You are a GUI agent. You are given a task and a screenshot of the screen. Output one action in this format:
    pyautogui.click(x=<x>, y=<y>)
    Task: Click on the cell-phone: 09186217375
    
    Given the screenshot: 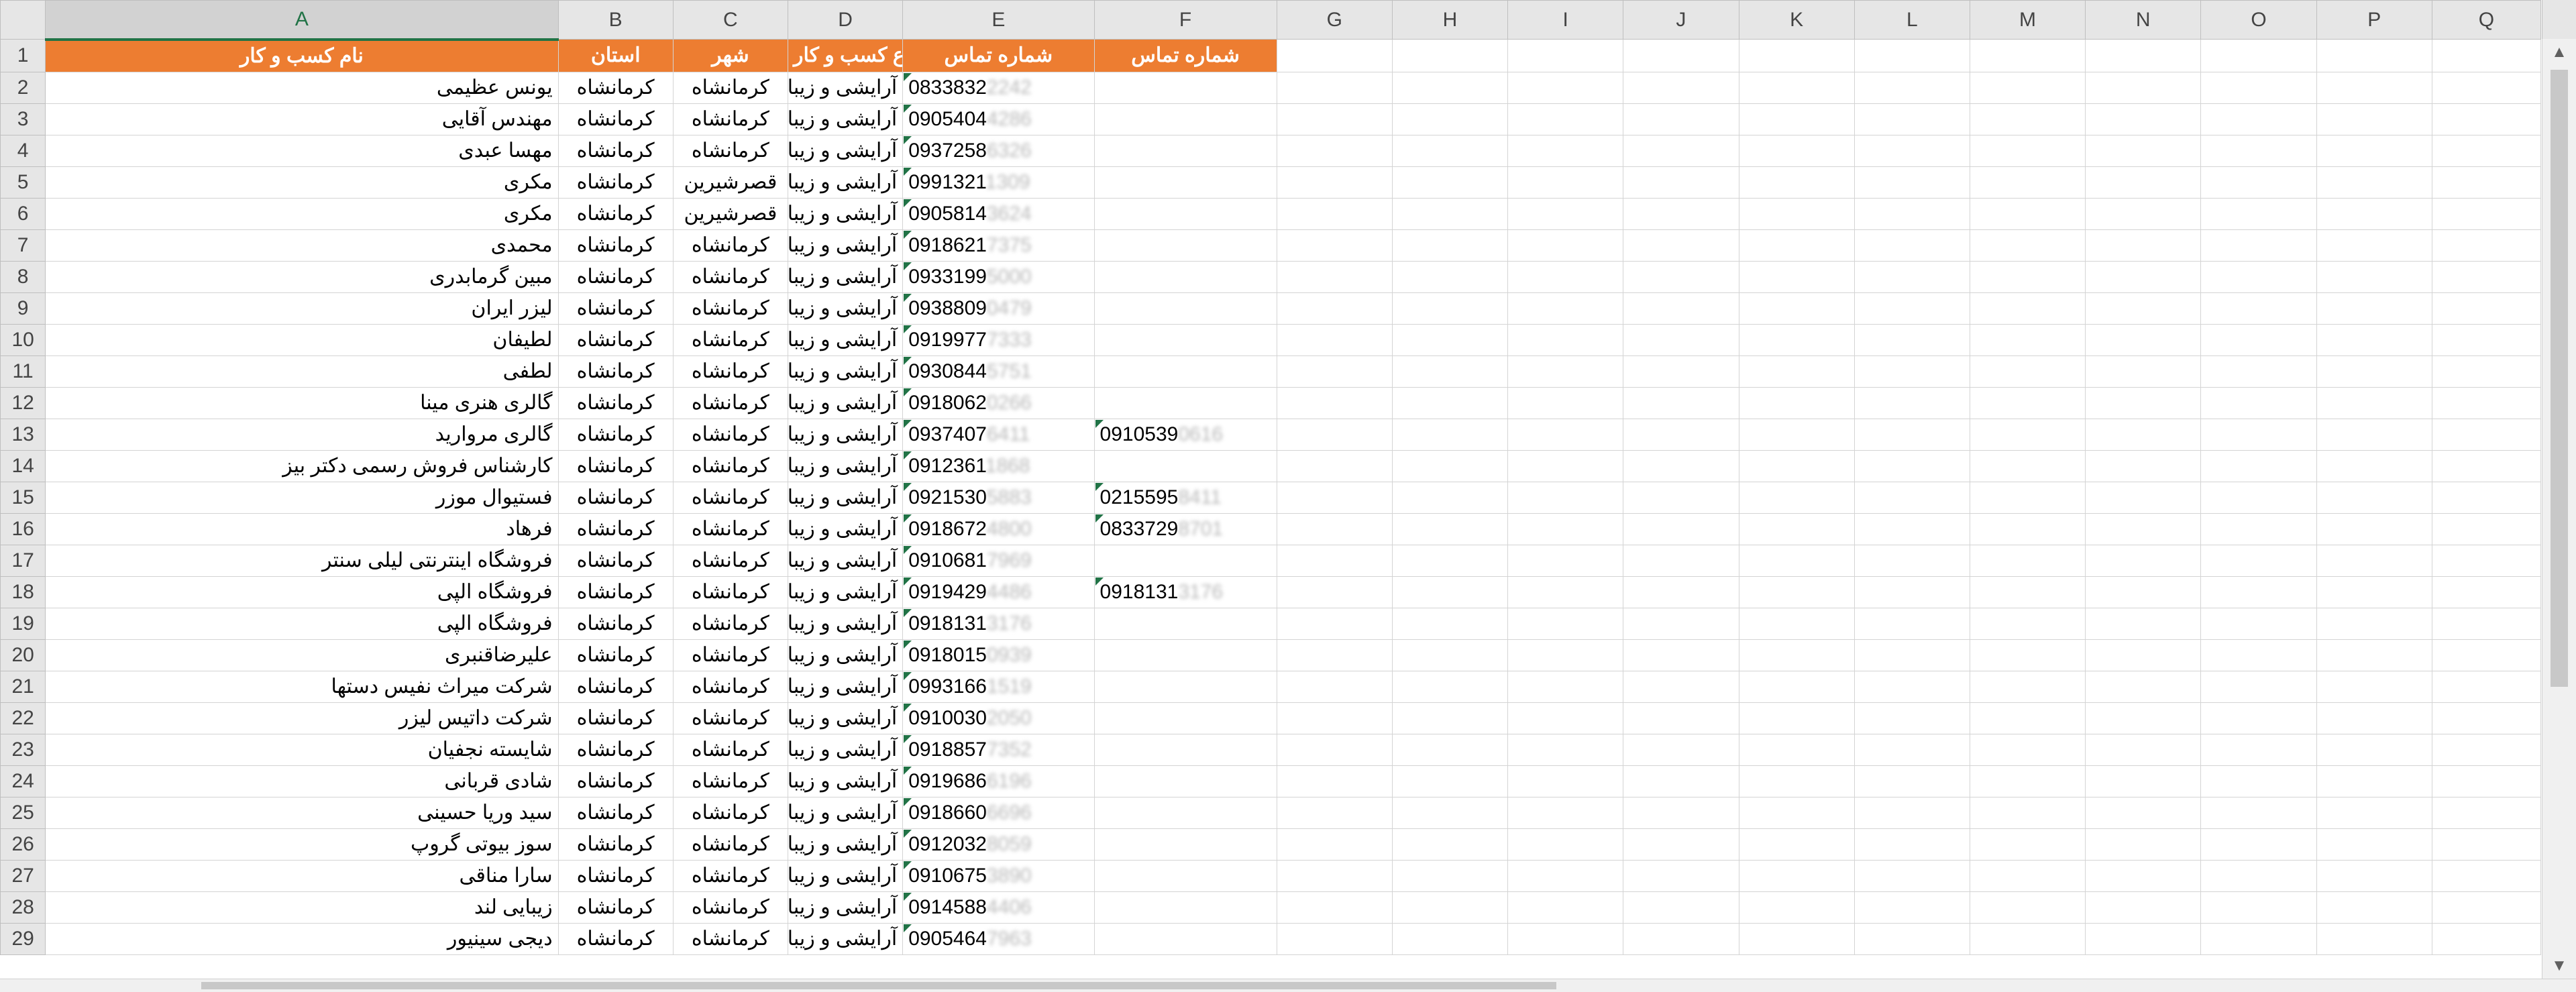 What is the action you would take?
    pyautogui.click(x=998, y=245)
    